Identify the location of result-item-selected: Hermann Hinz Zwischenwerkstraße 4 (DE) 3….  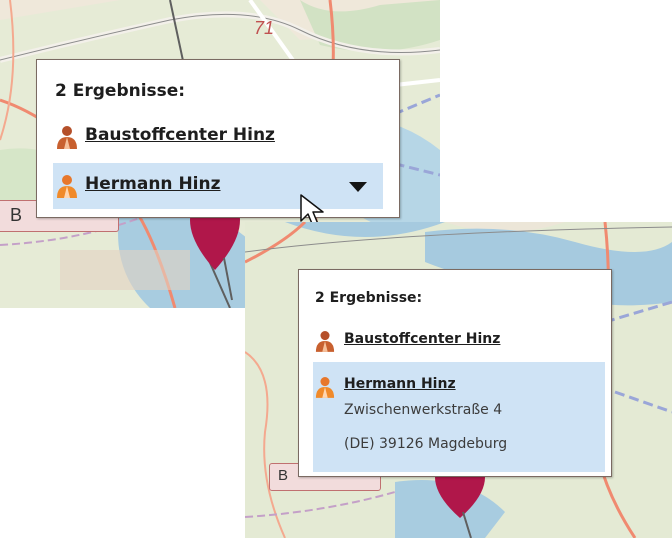
(459, 417).